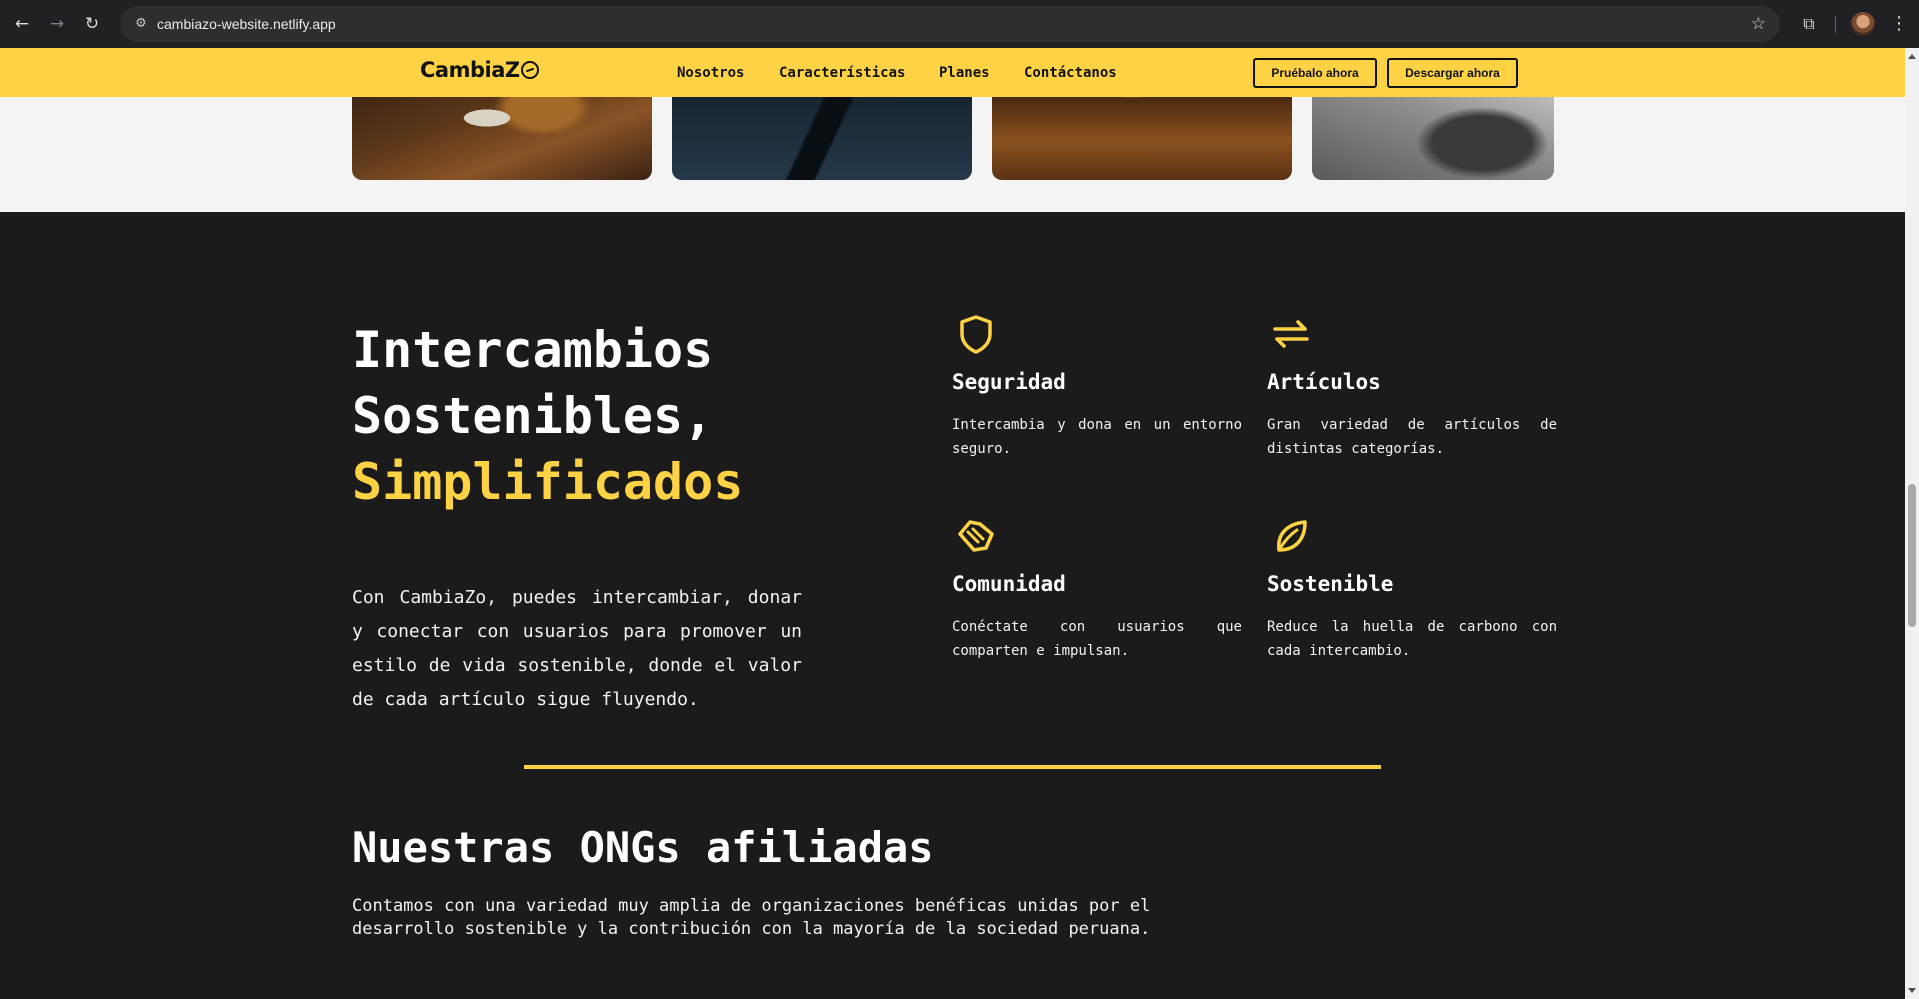  I want to click on leaf-icon, so click(1292, 536).